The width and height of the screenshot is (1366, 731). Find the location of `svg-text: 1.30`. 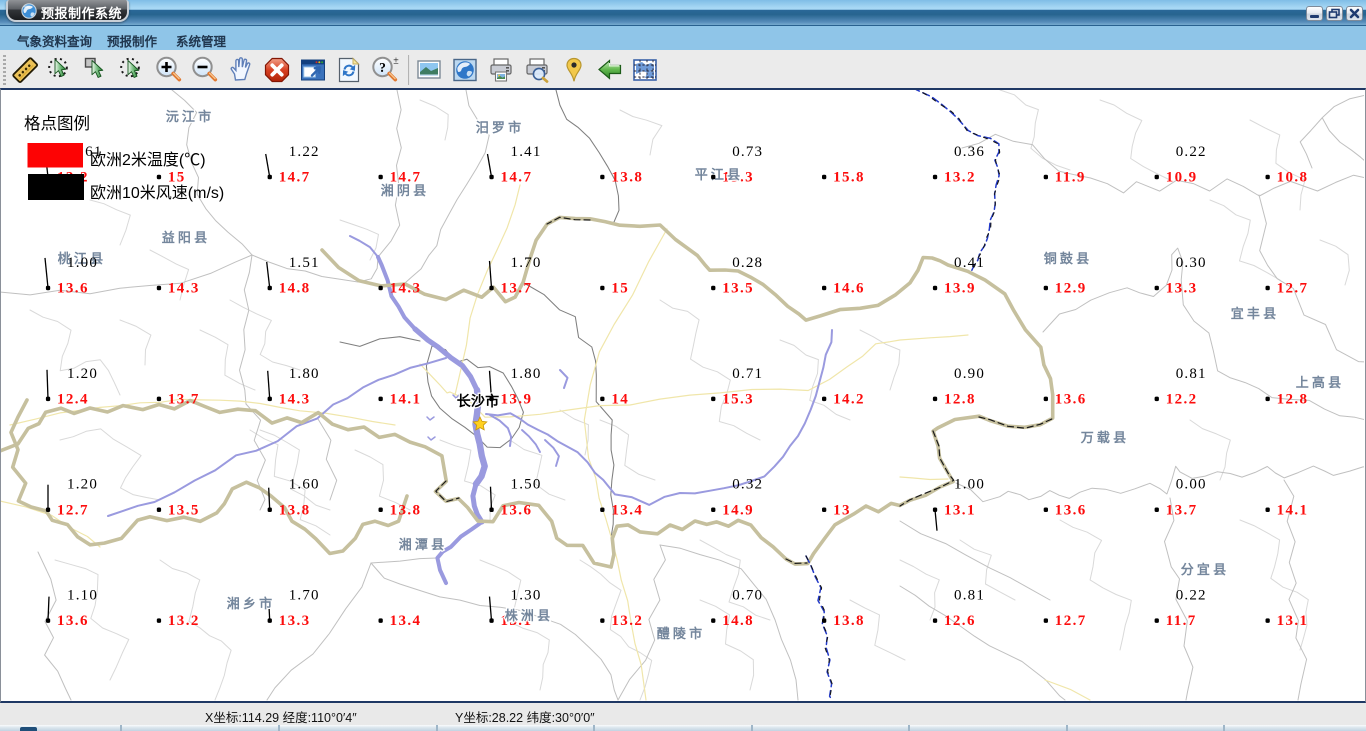

svg-text: 1.30 is located at coordinates (526, 596).